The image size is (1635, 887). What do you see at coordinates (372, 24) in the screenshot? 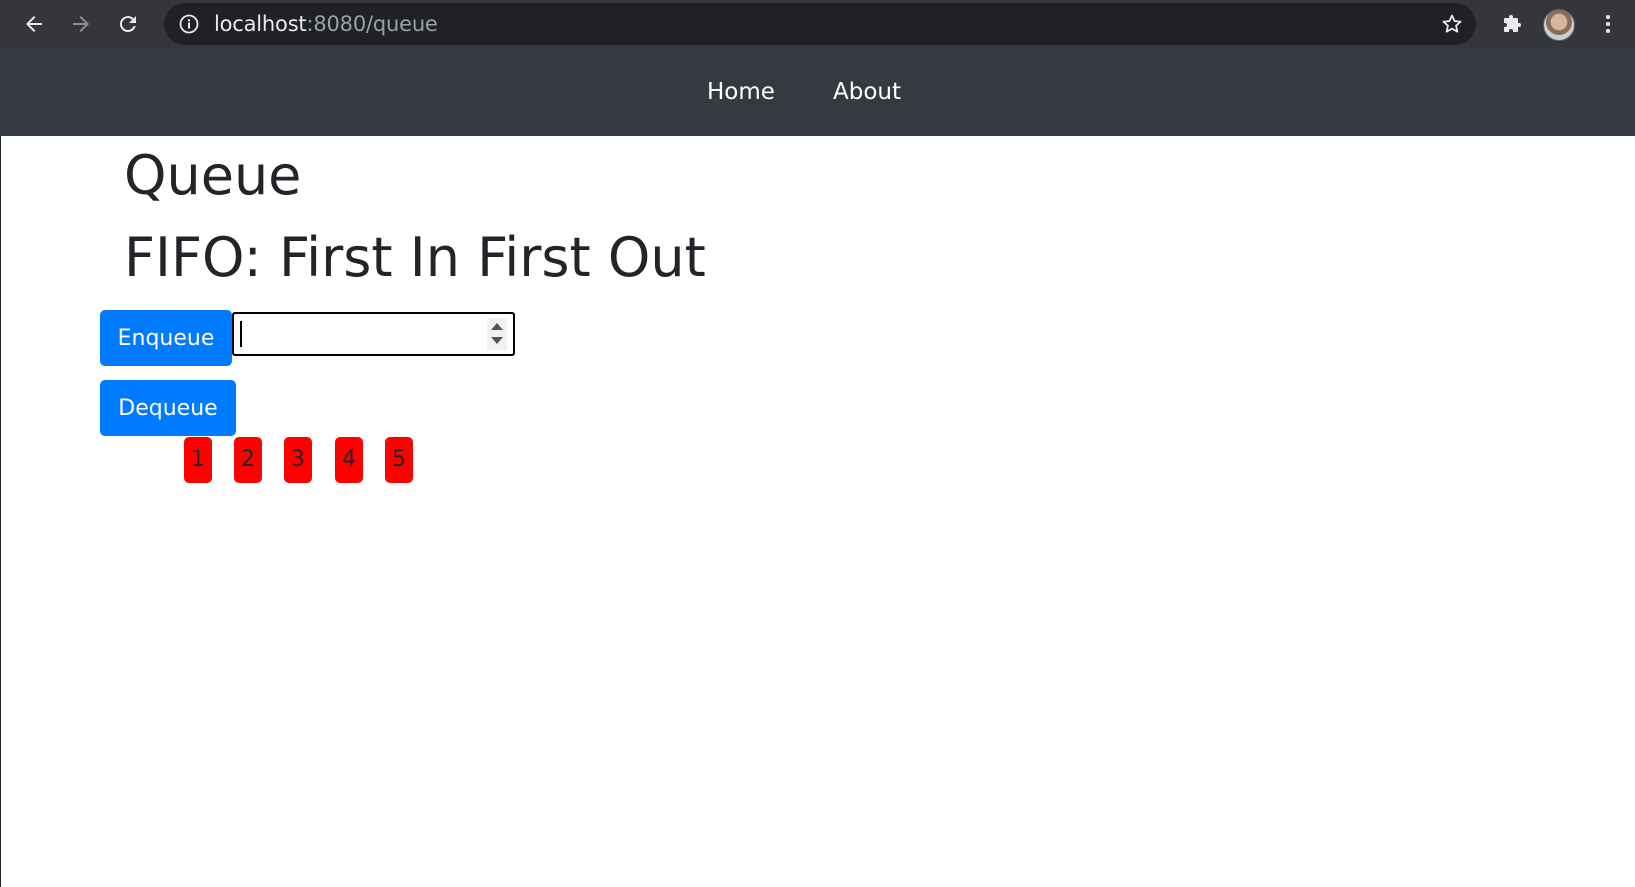
I see `url-path: :8080/queue` at bounding box center [372, 24].